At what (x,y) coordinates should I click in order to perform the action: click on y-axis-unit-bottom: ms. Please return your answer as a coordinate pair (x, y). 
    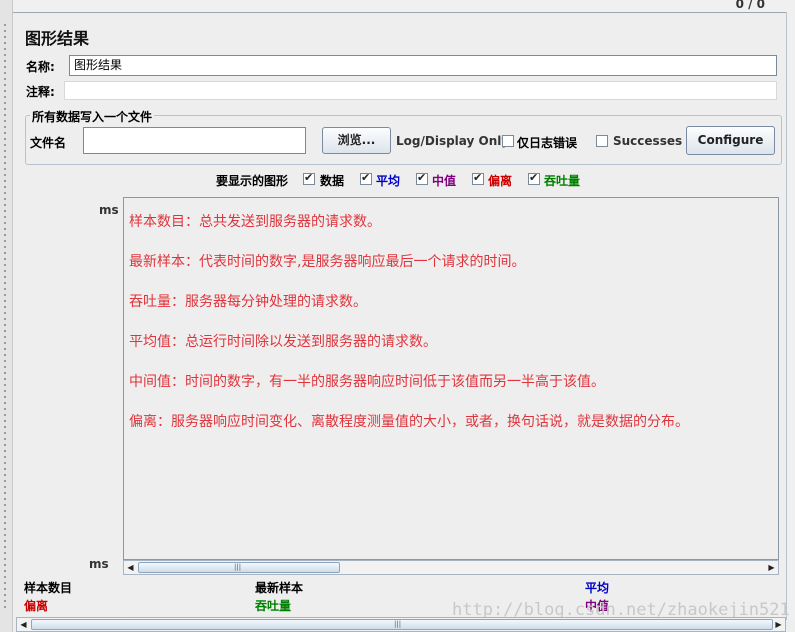
    Looking at the image, I should click on (99, 564).